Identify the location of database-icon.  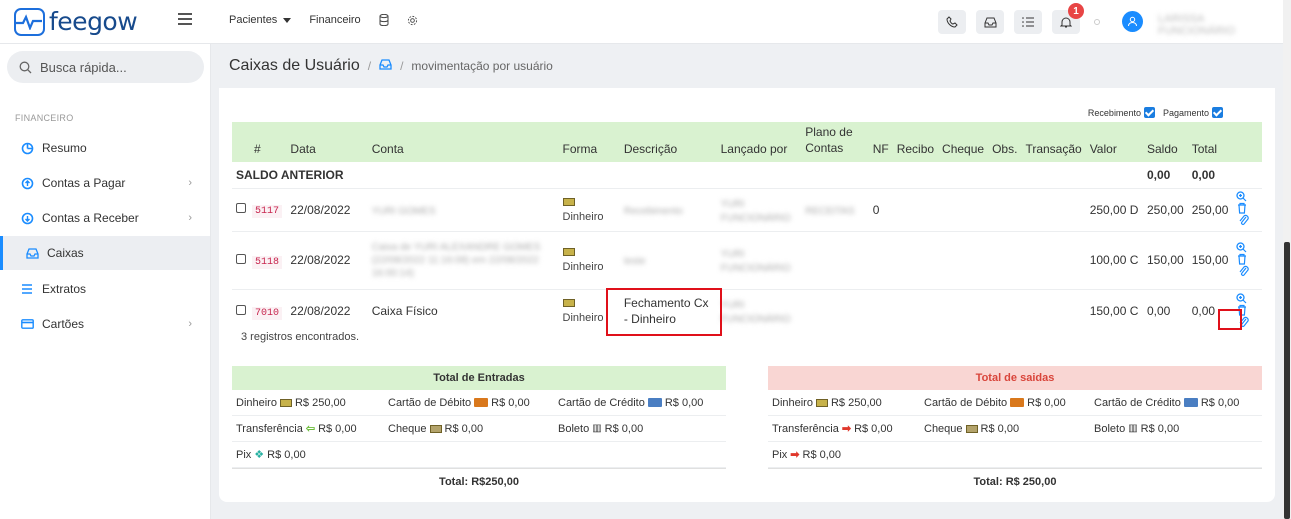
(384, 20).